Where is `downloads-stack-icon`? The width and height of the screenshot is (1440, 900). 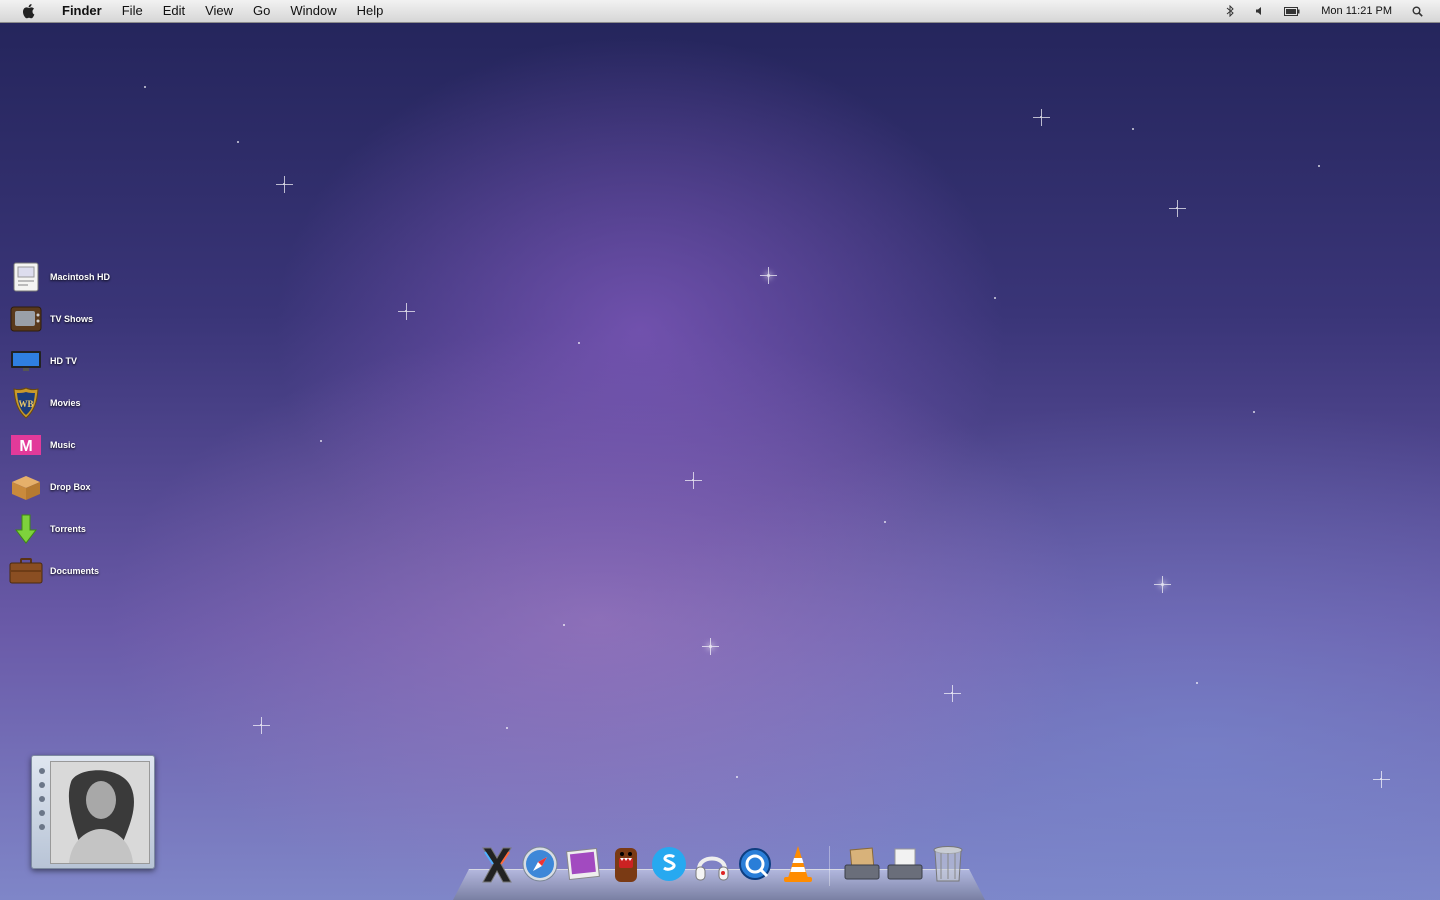 downloads-stack-icon is located at coordinates (862, 864).